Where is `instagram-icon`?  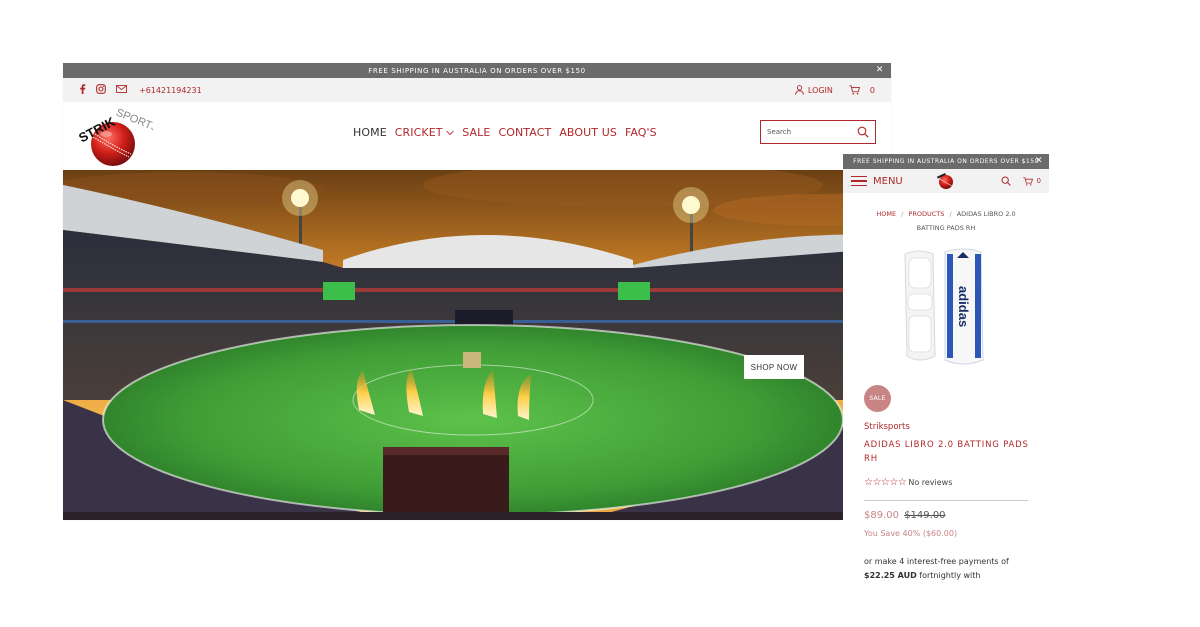
instagram-icon is located at coordinates (101, 90).